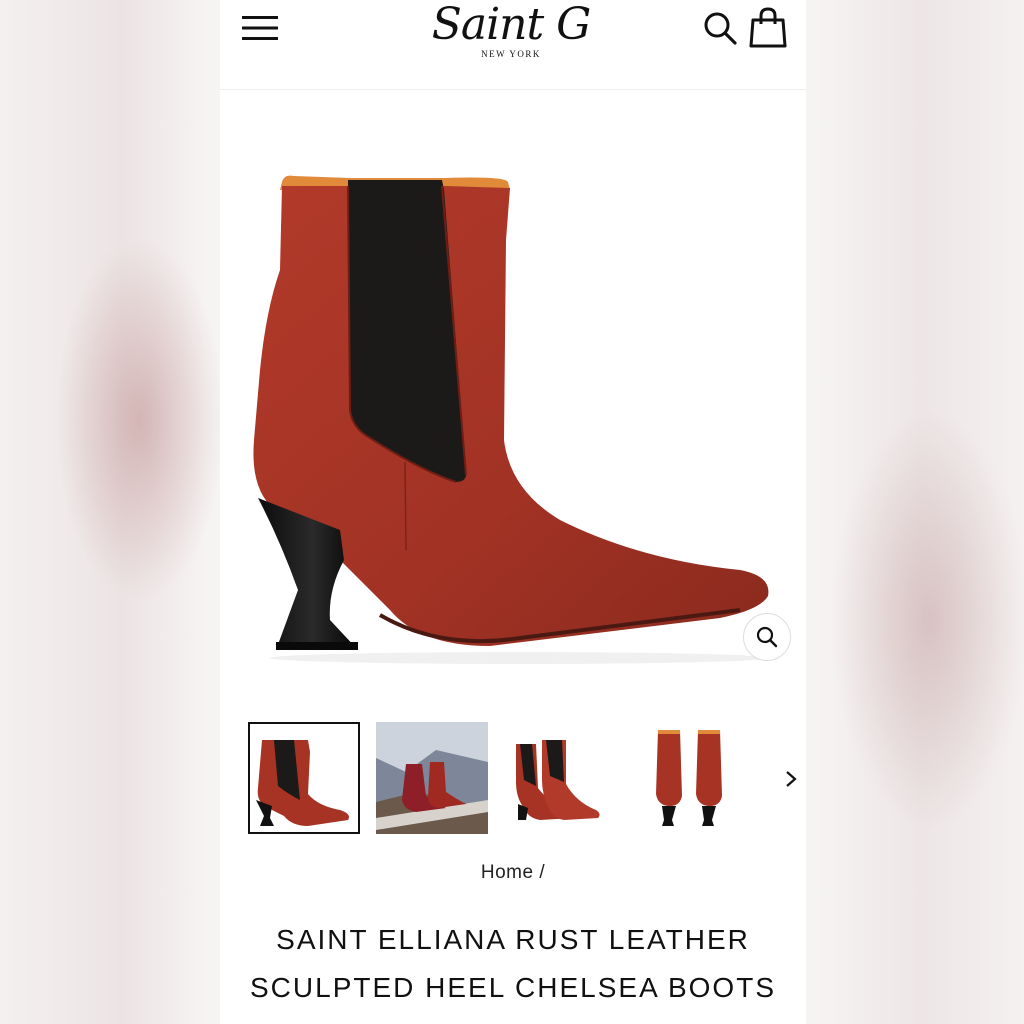  Describe the element at coordinates (511, 54) in the screenshot. I see `logo-subtitle: NEW YORK` at that location.